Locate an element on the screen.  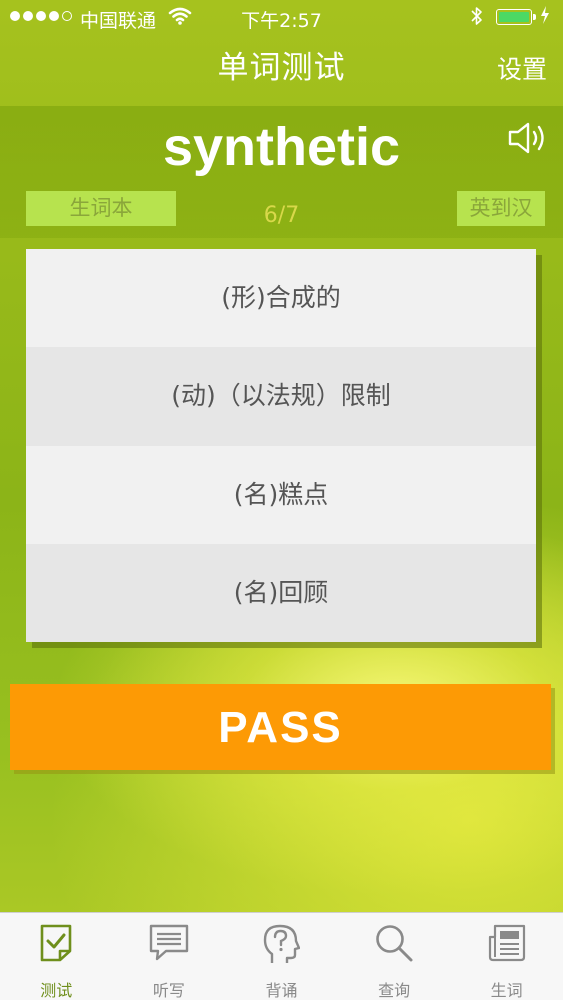
answer-option-1: (形)合成的 is located at coordinates (281, 298).